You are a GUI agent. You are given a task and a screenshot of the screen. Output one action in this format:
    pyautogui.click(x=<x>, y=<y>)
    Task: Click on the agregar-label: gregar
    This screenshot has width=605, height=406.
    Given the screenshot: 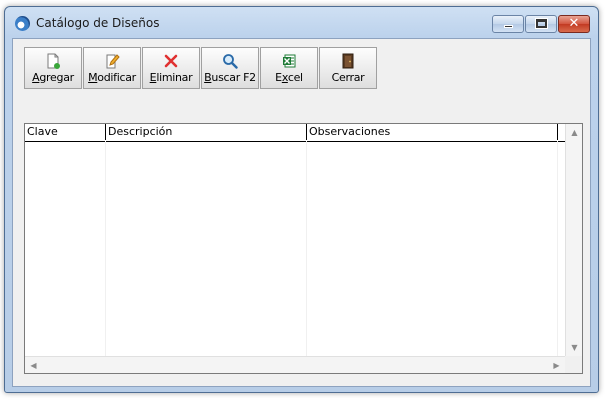 What is the action you would take?
    pyautogui.click(x=56, y=77)
    